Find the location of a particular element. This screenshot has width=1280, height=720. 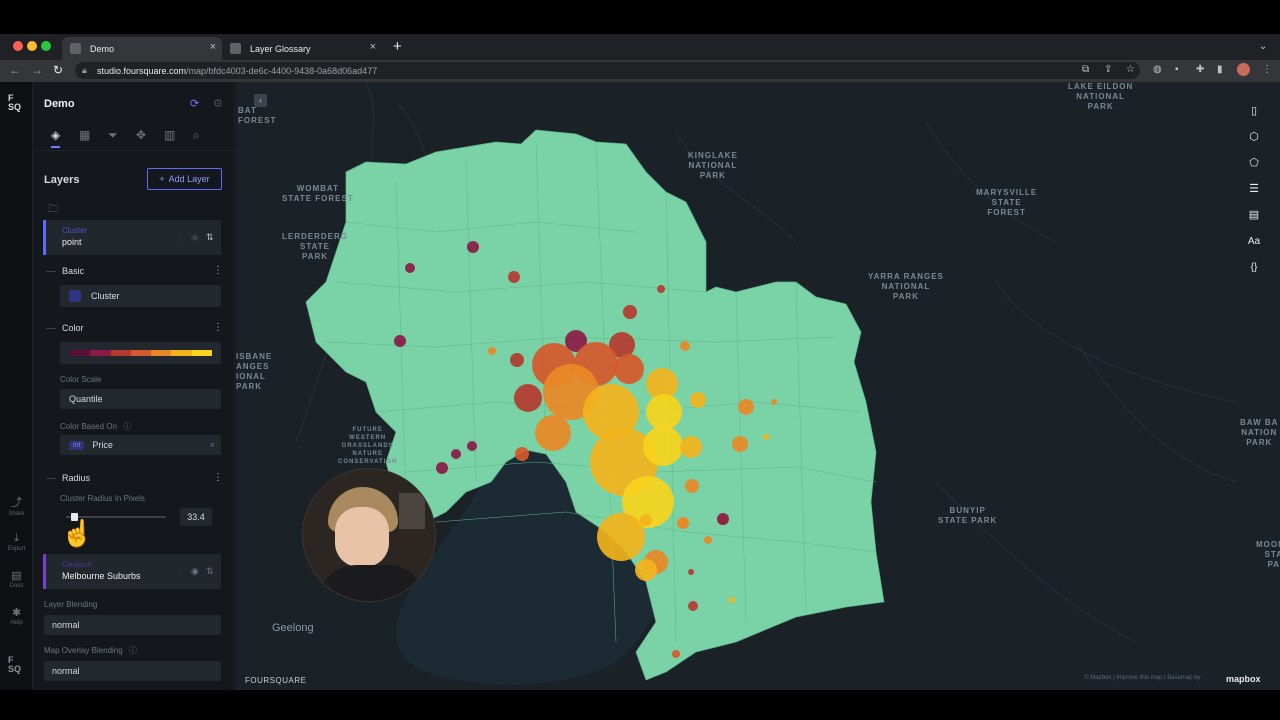

overlay-blending-select: normal is located at coordinates (132, 671).